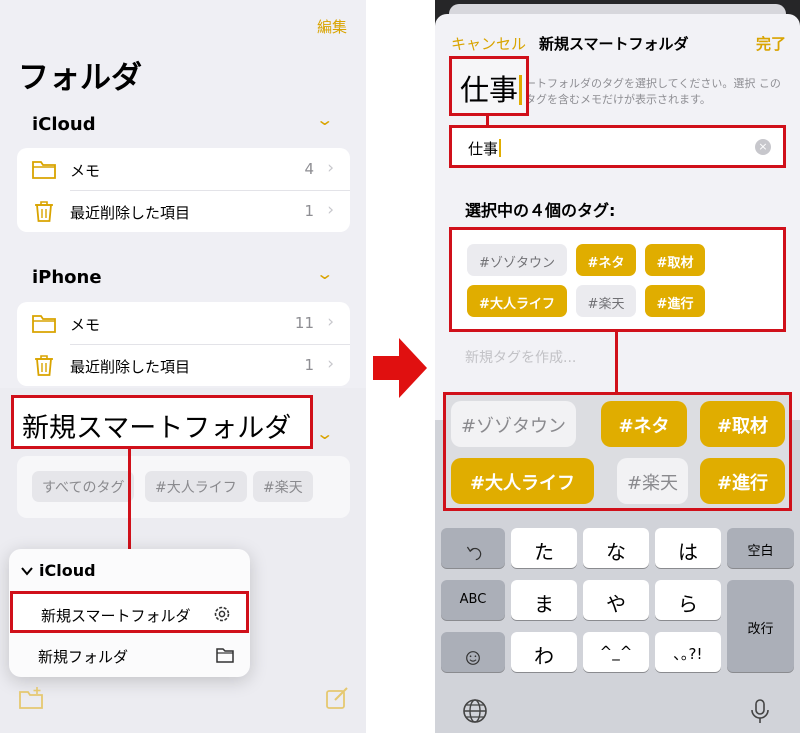 The height and width of the screenshot is (733, 800). I want to click on tag-search-value: 仕事, so click(483, 149).